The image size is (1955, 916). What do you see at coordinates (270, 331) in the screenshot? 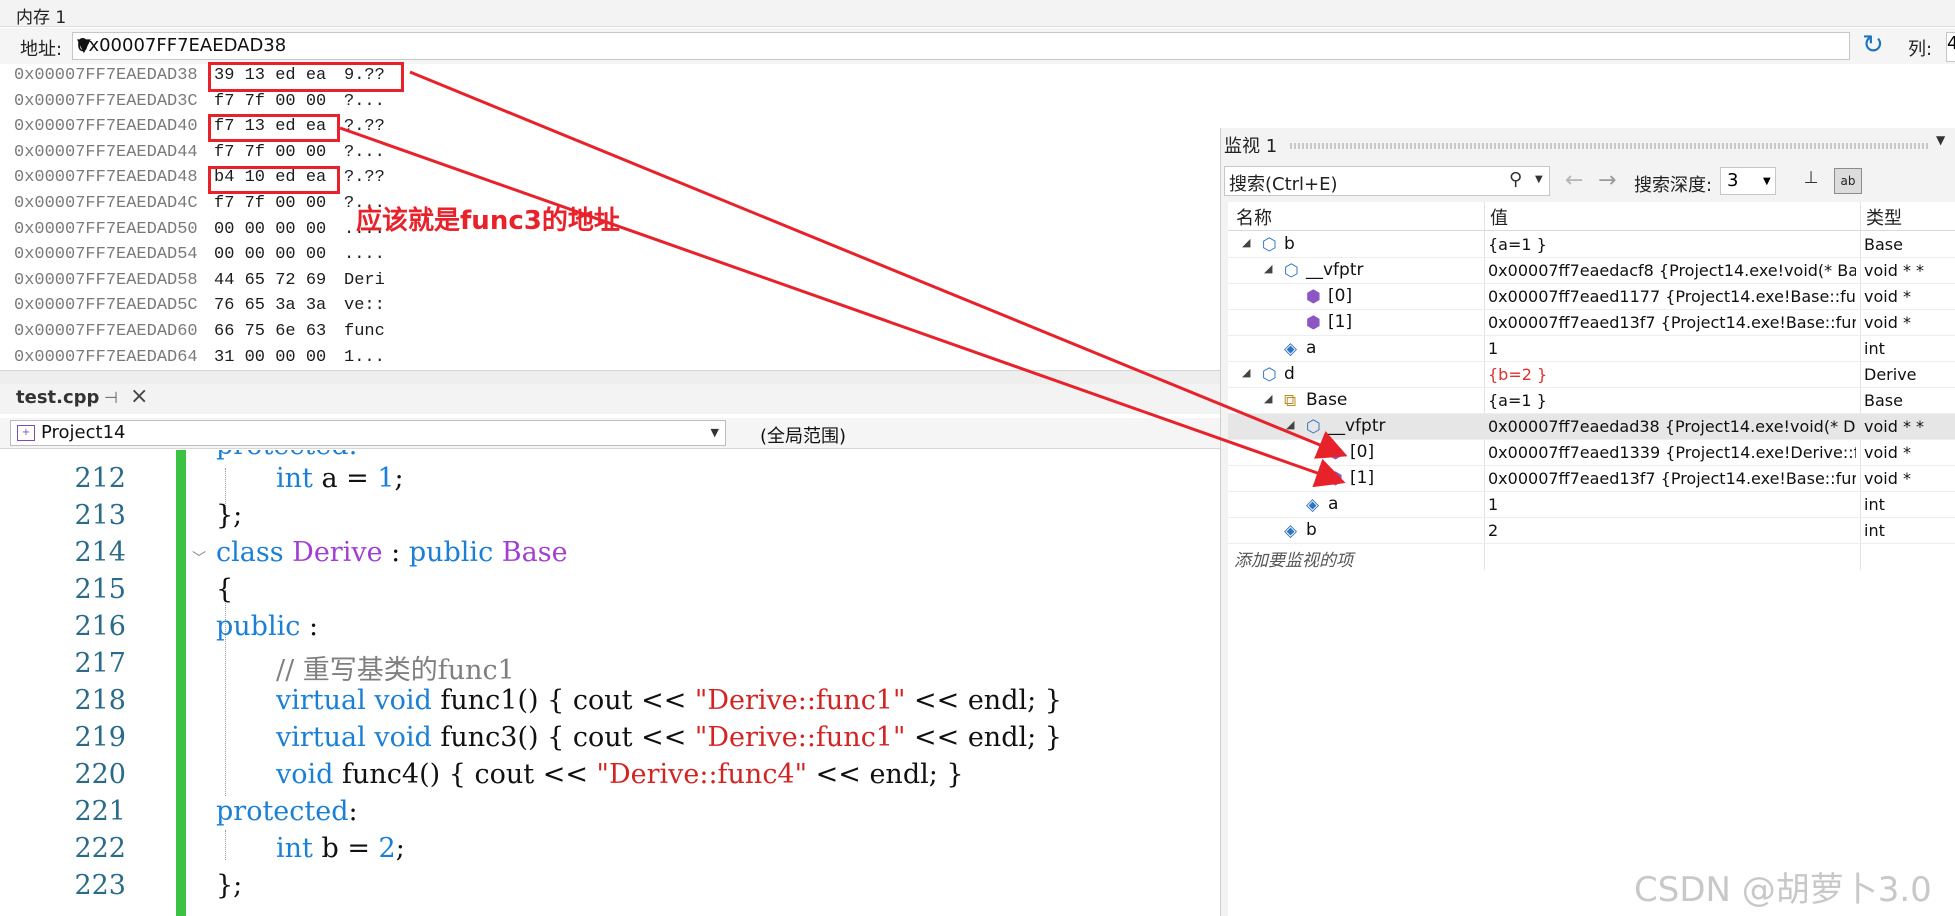
I see `memory-bytes: 66 75 6e 63` at bounding box center [270, 331].